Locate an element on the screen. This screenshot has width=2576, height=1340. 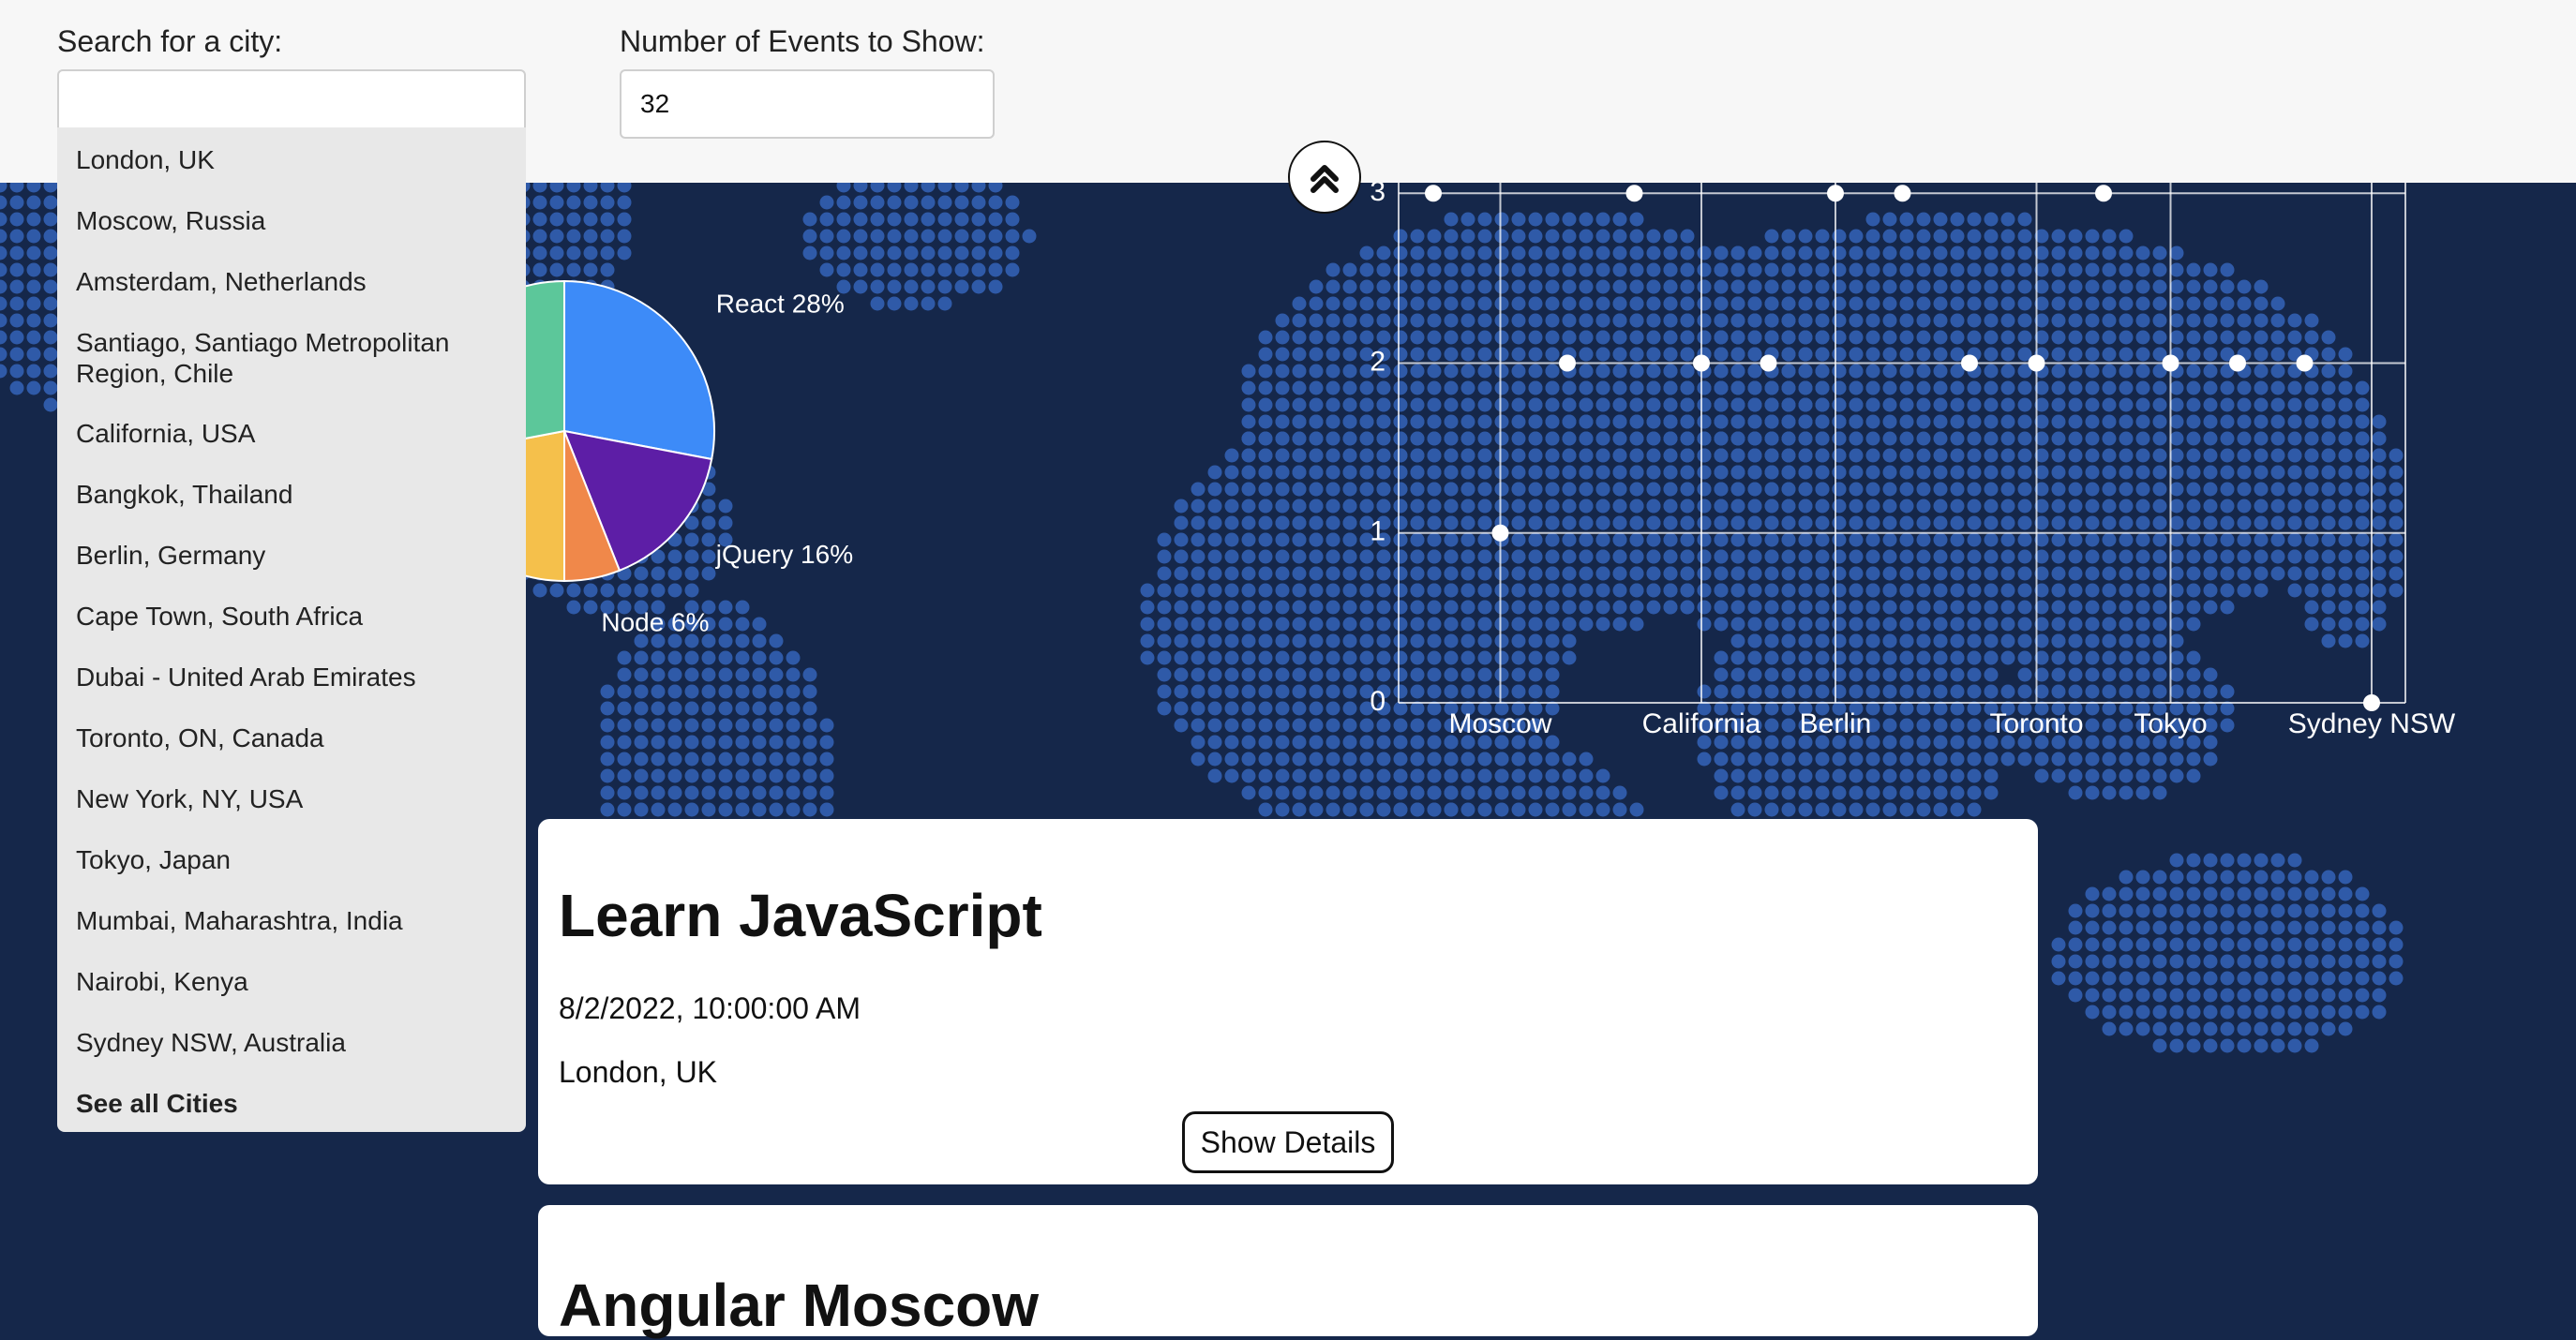
event-datetime: 8/2/2022, 10:00:00 AM is located at coordinates (710, 1008).